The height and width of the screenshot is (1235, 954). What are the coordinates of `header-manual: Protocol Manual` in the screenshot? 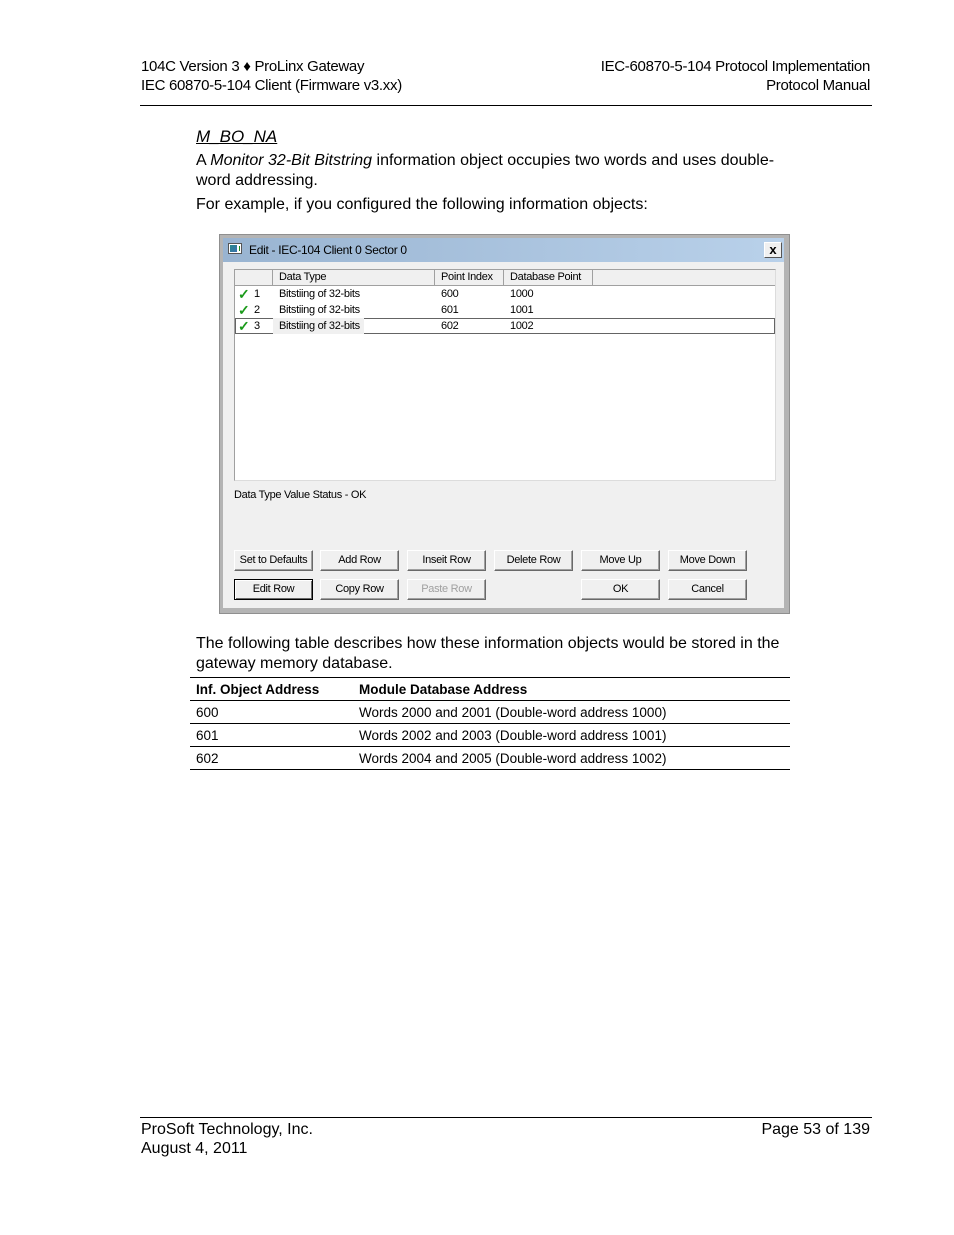 It's located at (818, 85).